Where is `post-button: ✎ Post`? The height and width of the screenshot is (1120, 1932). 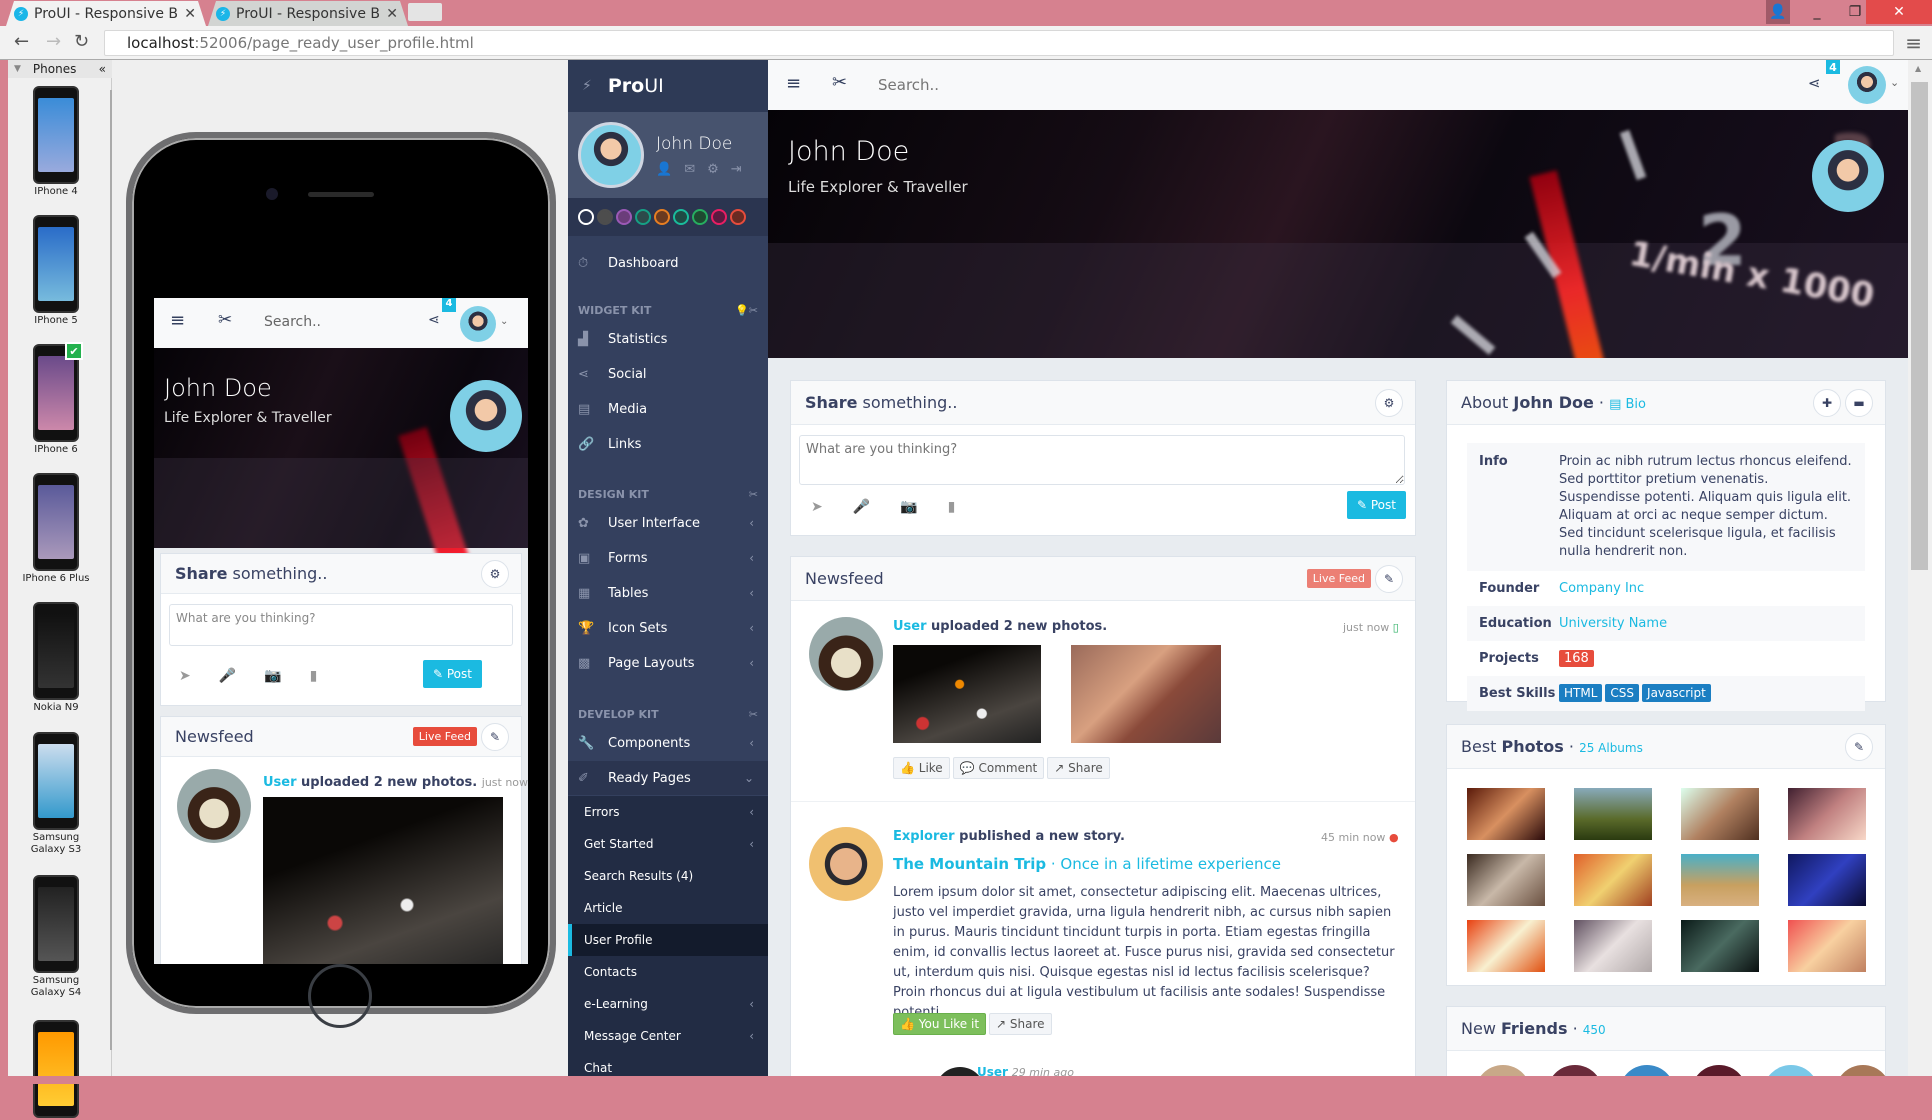
post-button: ✎ Post is located at coordinates (1376, 505).